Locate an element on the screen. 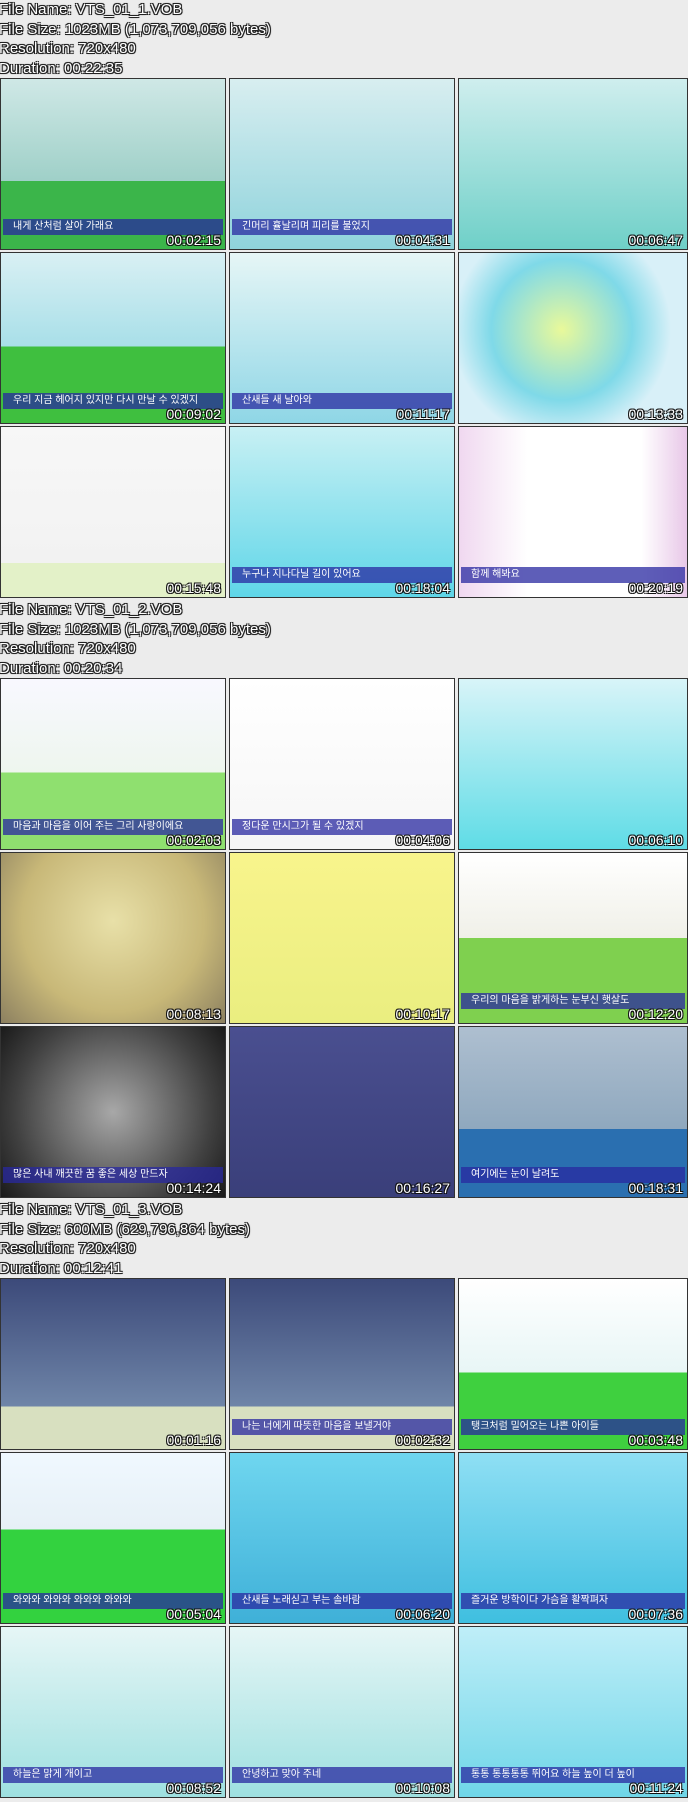  timestamp-label: 00:05:04 is located at coordinates (194, 1614).